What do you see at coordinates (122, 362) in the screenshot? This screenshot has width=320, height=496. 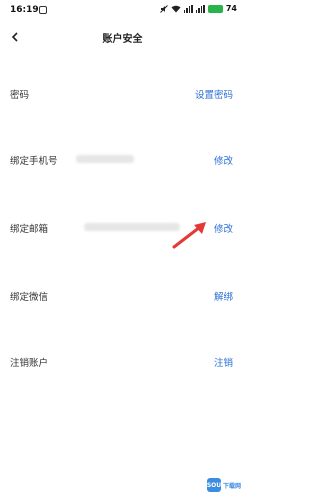 I see `row-delete-account: 注销账户 注销` at bounding box center [122, 362].